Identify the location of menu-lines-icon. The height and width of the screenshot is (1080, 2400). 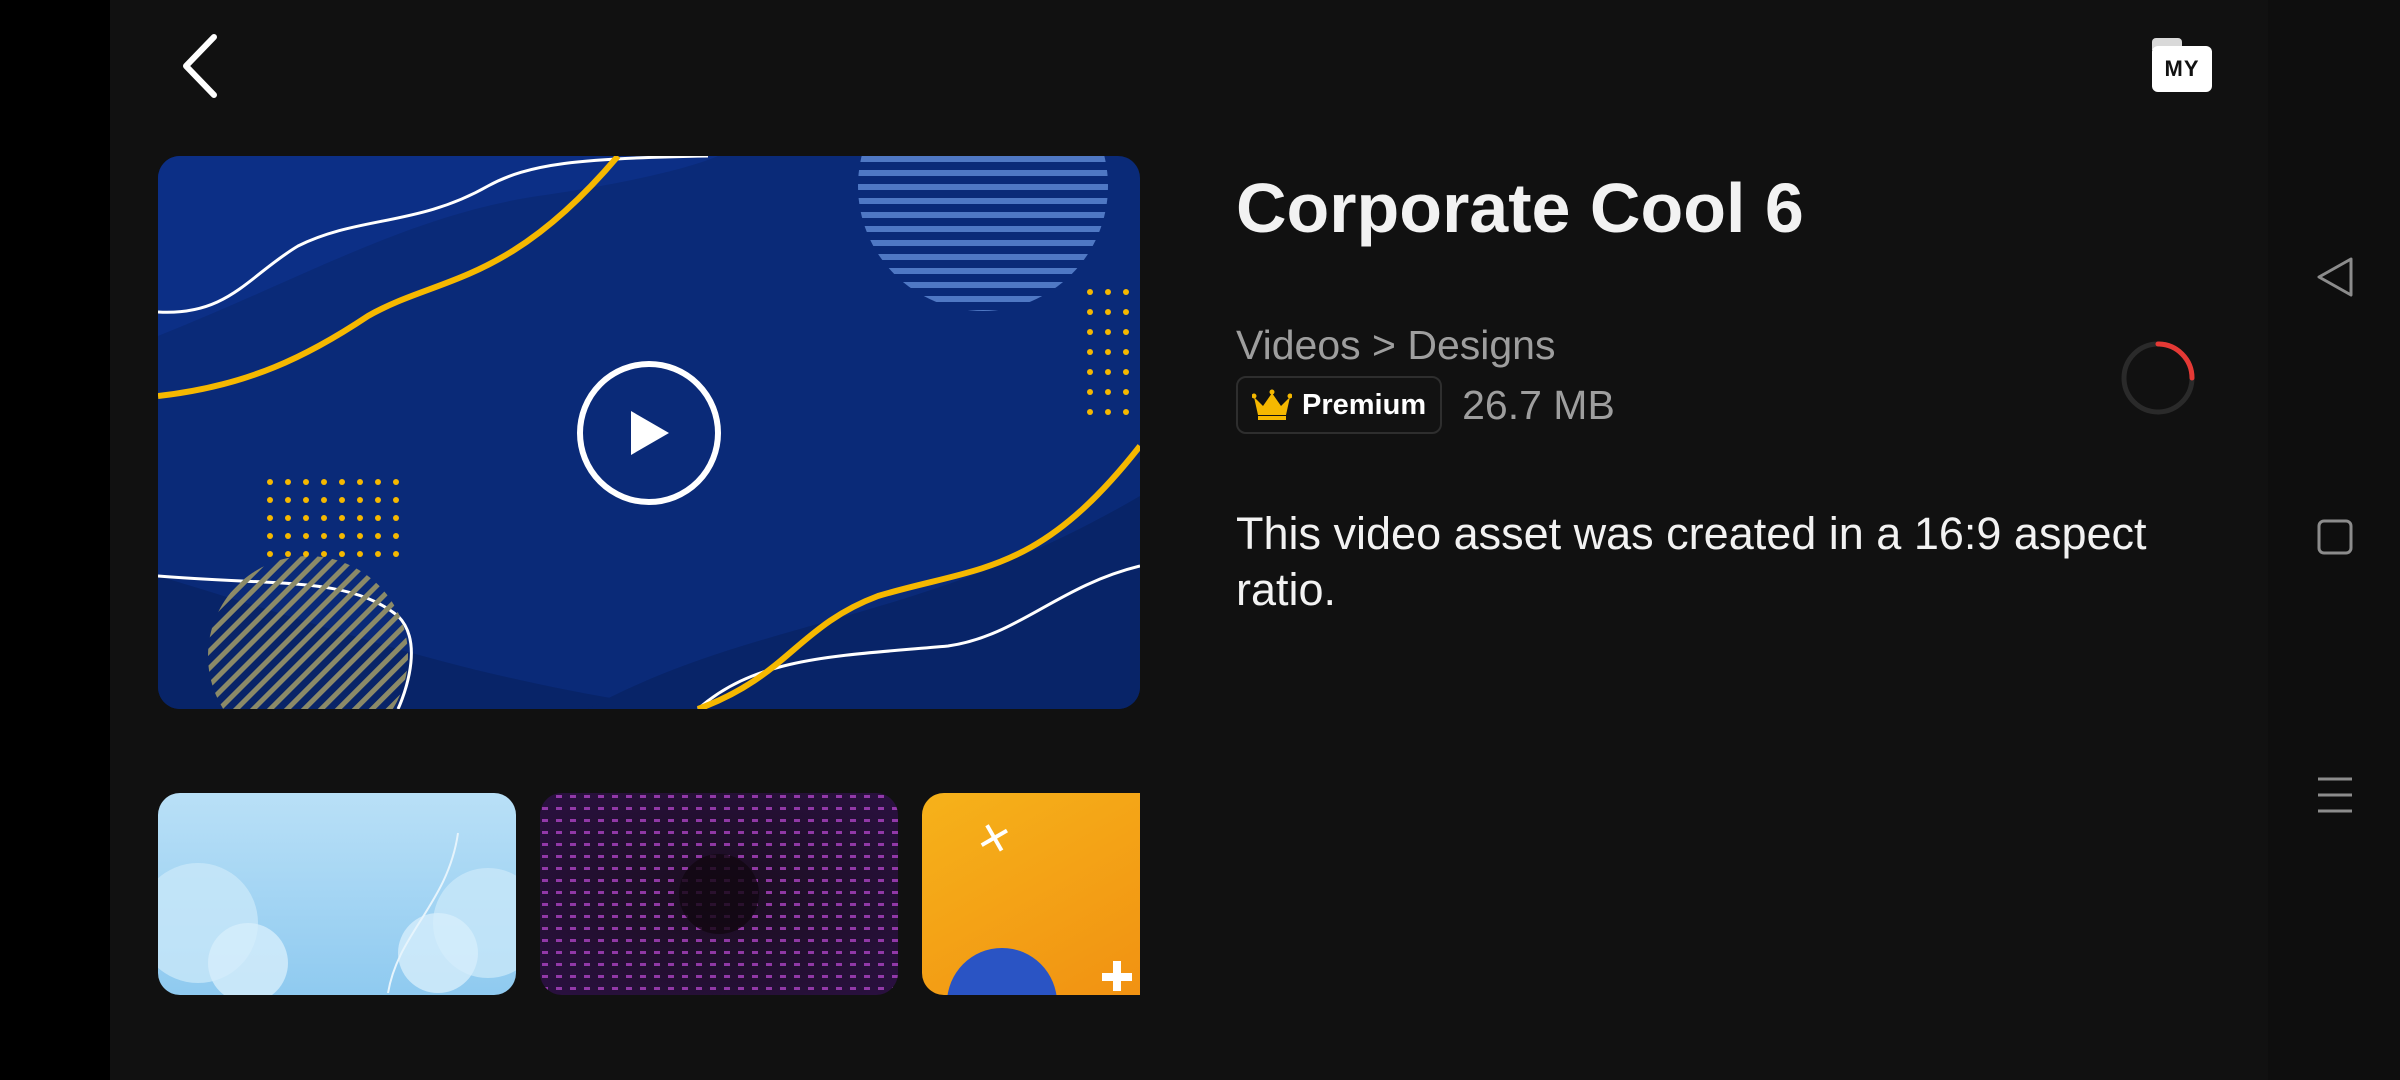
(2335, 795).